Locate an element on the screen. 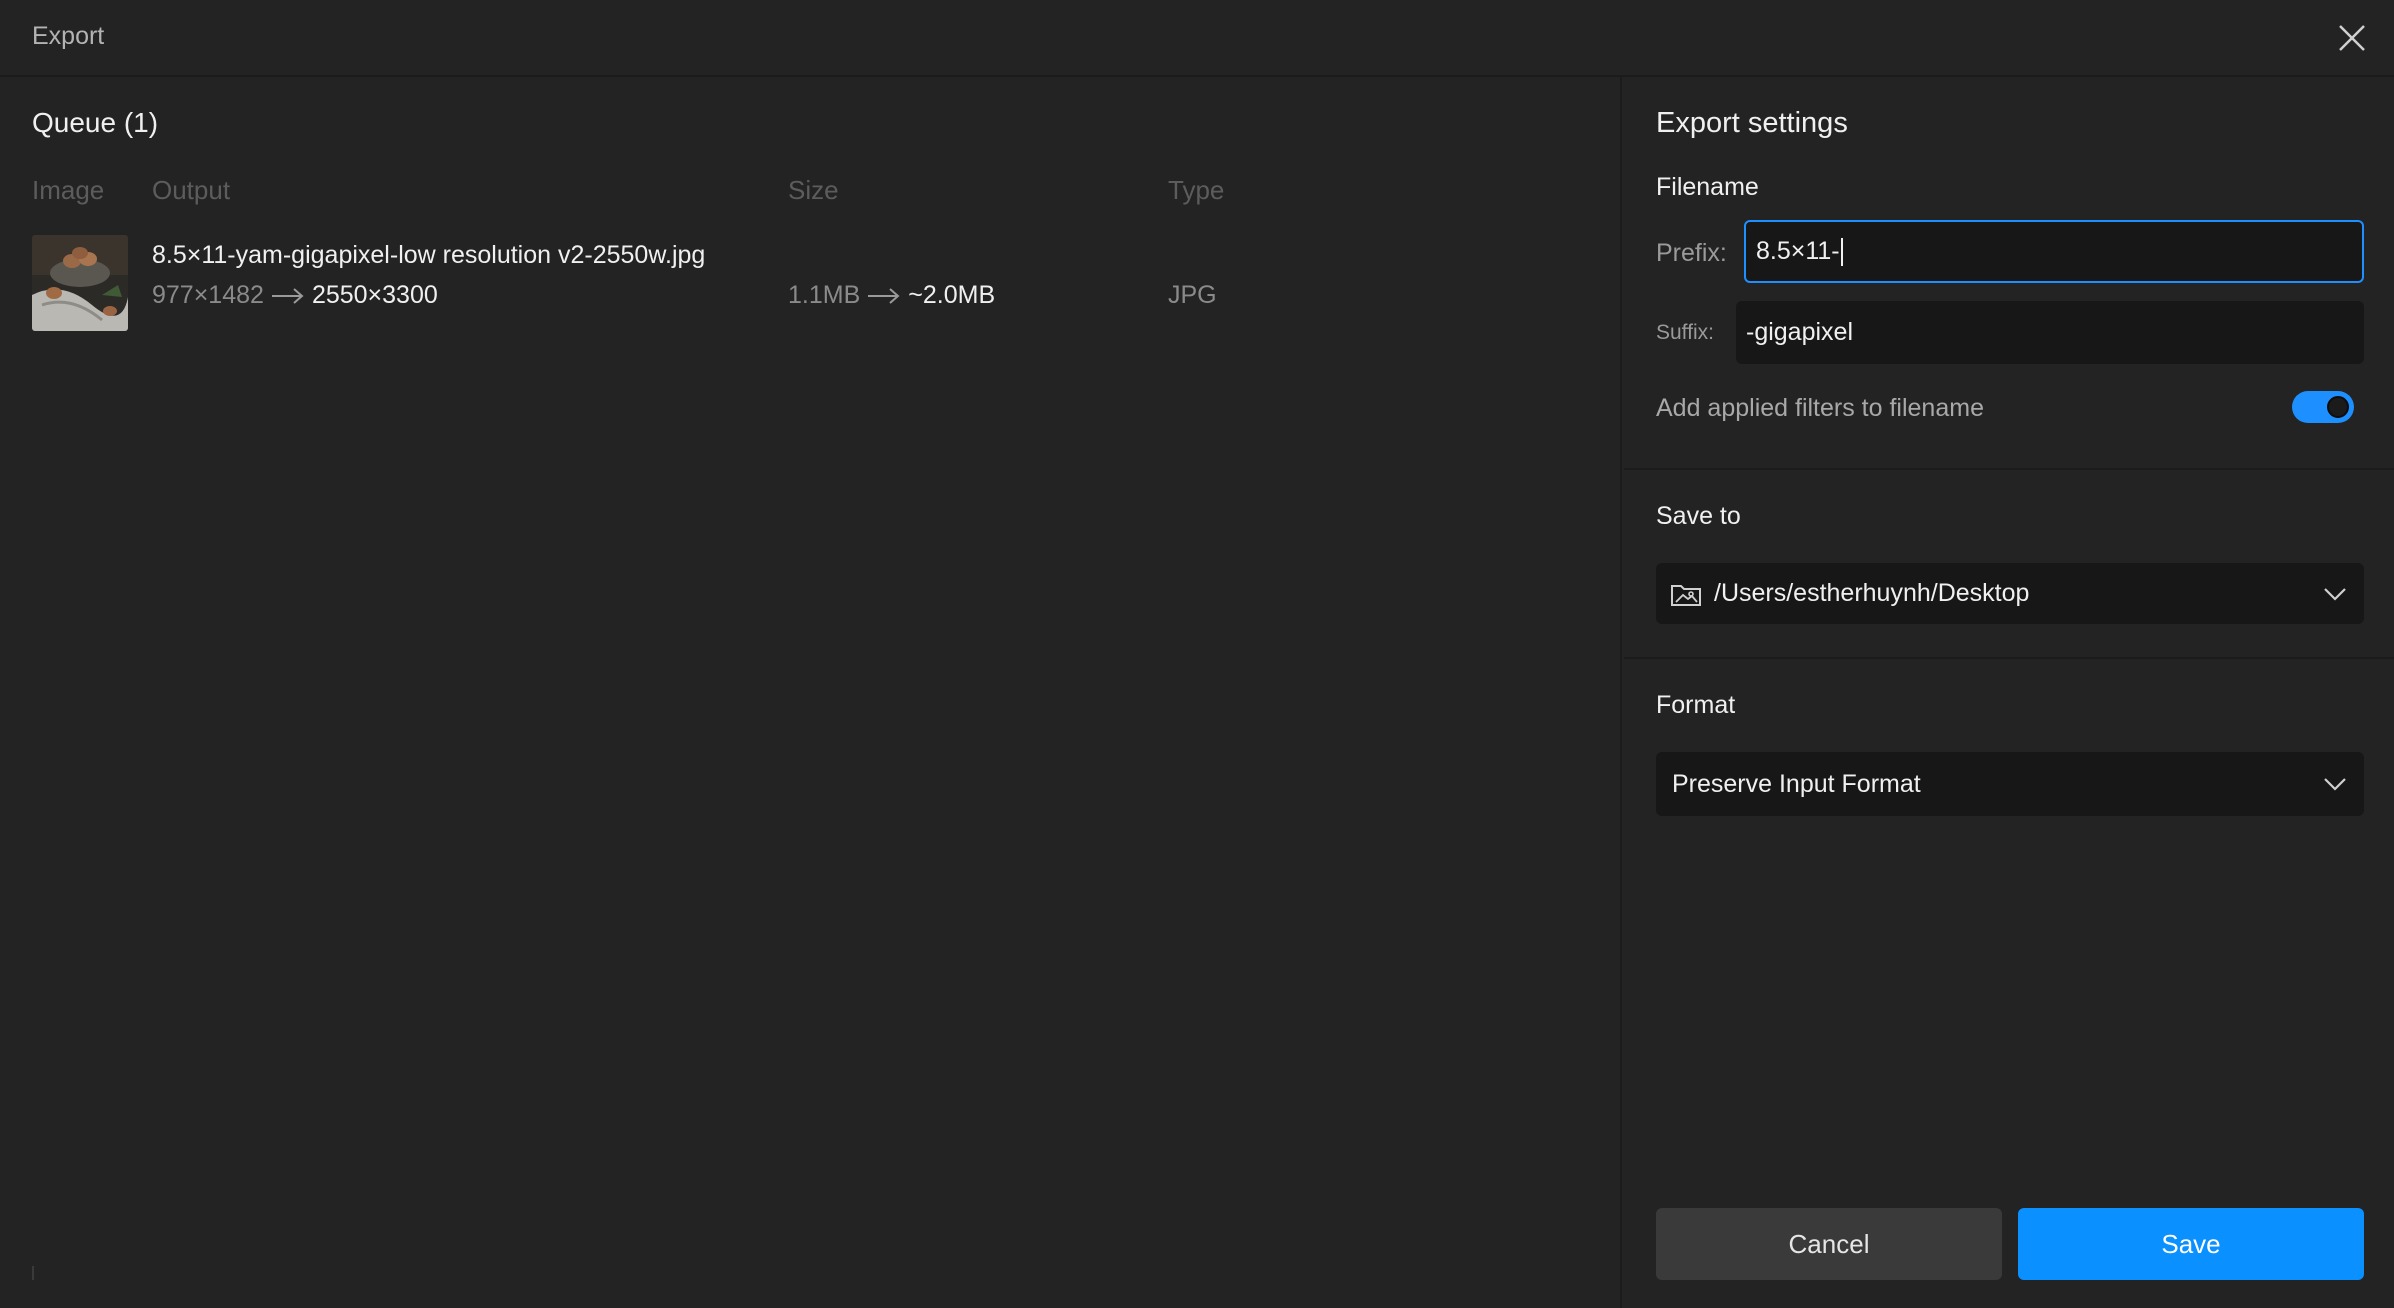  filename-heading: Filename is located at coordinates (1707, 187).